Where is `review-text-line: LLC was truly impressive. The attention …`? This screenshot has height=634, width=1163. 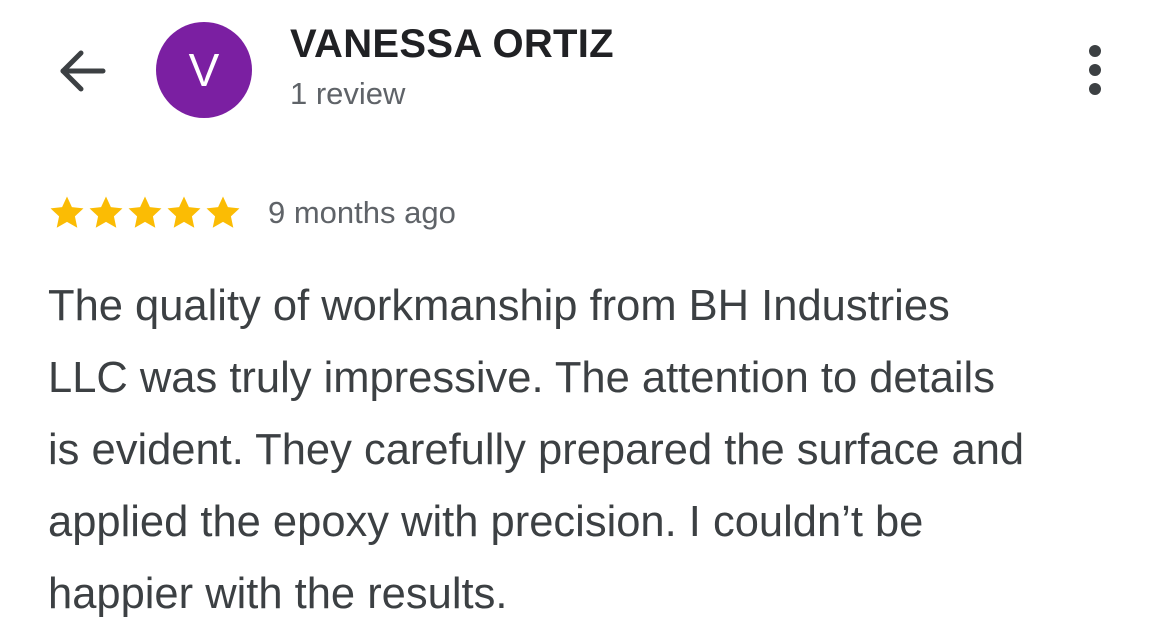 review-text-line: LLC was truly impressive. The attention … is located at coordinates (521, 378).